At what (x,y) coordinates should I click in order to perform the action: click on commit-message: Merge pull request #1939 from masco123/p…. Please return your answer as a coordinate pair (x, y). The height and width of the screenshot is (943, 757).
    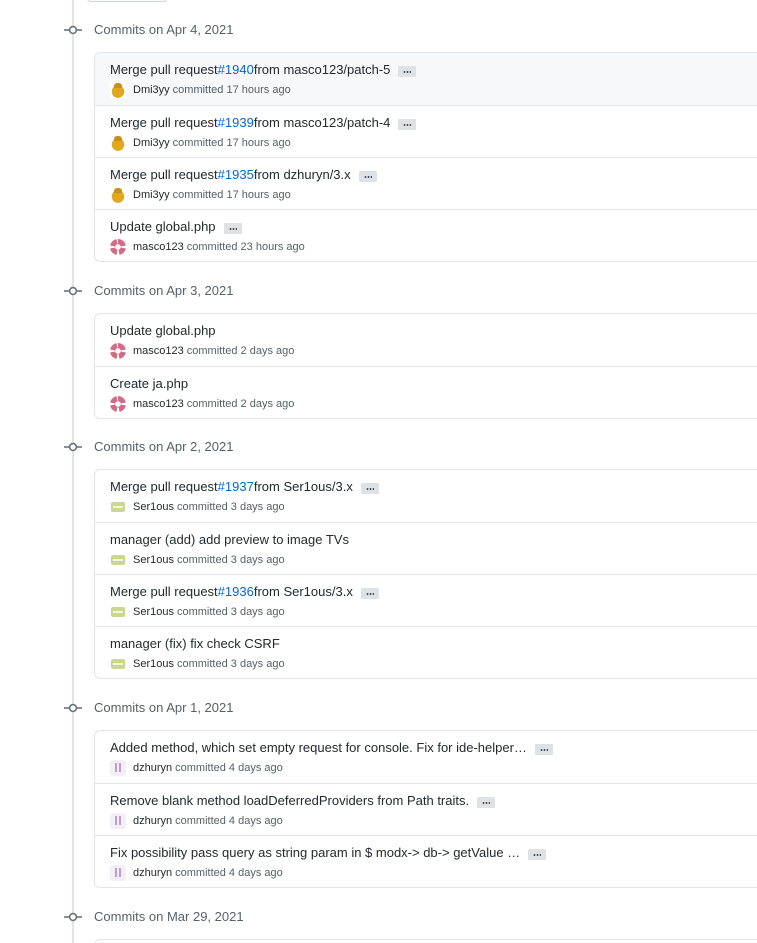
    Looking at the image, I should click on (263, 123).